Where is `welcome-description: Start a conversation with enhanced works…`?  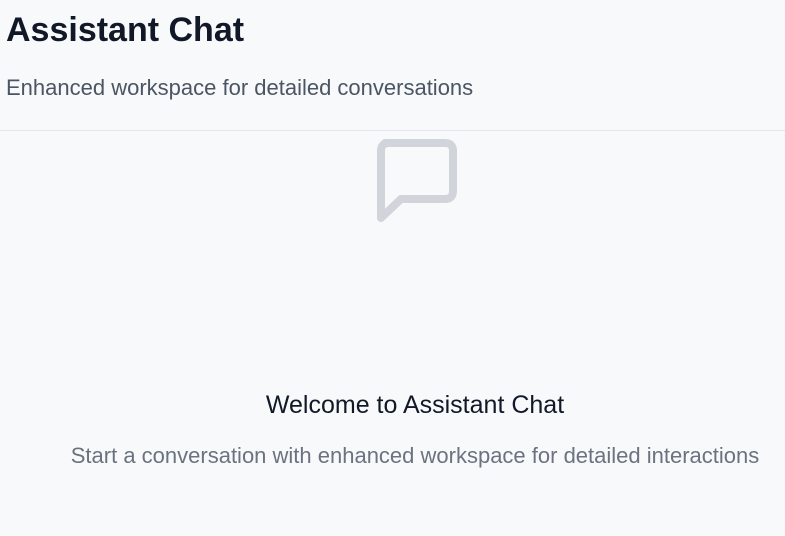
welcome-description: Start a conversation with enhanced works… is located at coordinates (415, 455).